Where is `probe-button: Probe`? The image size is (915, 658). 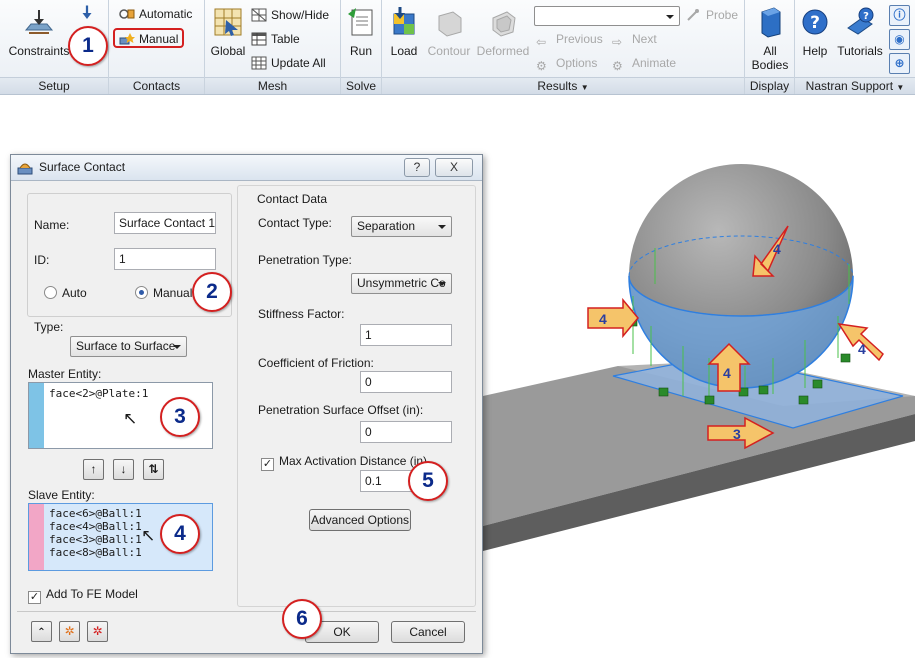 probe-button: Probe is located at coordinates (712, 16).